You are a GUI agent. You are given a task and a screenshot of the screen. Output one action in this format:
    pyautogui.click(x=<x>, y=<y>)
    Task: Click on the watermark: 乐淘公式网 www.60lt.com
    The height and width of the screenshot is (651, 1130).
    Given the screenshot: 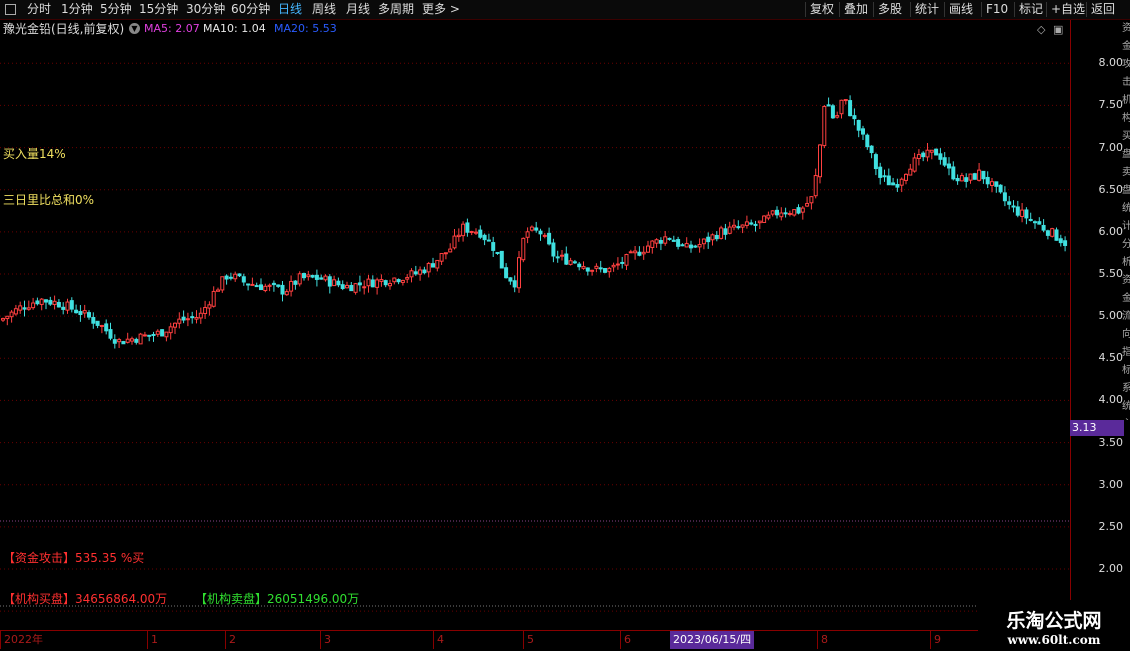 What is the action you would take?
    pyautogui.click(x=1054, y=625)
    